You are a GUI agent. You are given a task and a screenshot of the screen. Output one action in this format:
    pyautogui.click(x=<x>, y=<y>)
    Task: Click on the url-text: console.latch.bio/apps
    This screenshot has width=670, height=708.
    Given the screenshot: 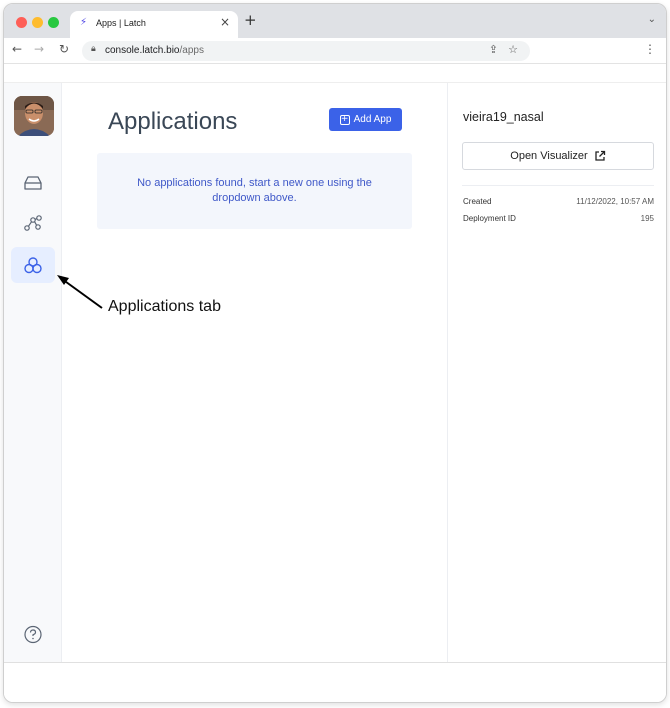 What is the action you would take?
    pyautogui.click(x=154, y=50)
    